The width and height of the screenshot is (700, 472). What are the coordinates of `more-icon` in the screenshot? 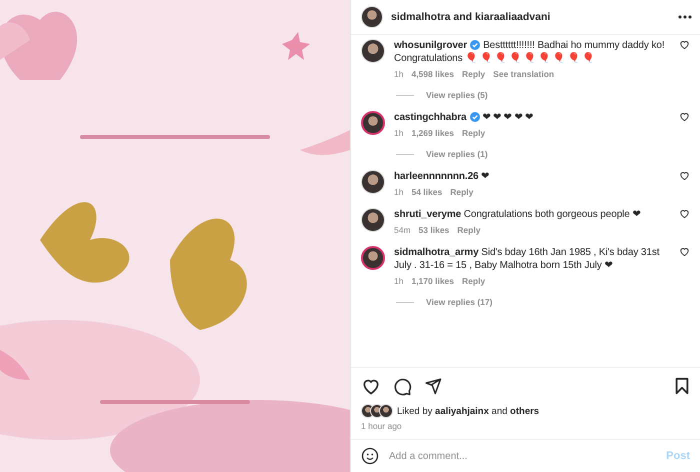 It's located at (685, 17).